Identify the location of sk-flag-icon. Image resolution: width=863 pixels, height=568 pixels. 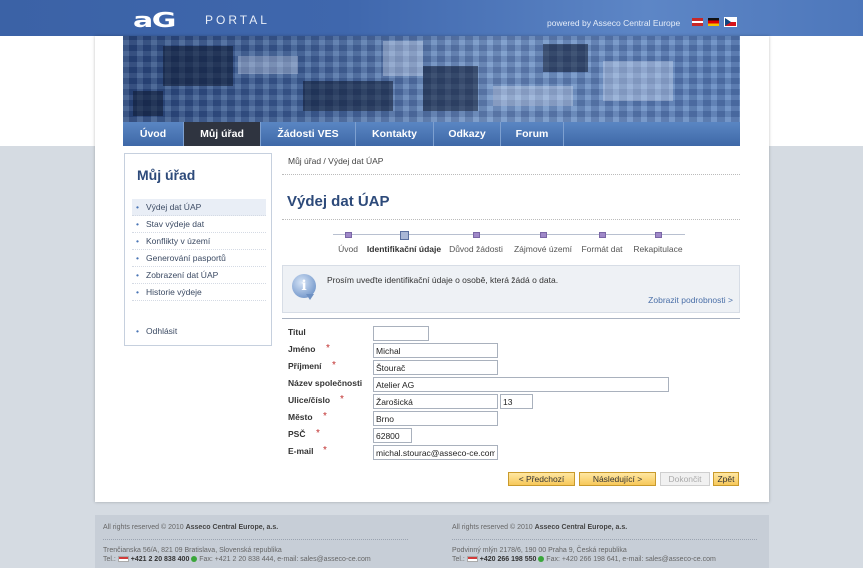
(123, 559).